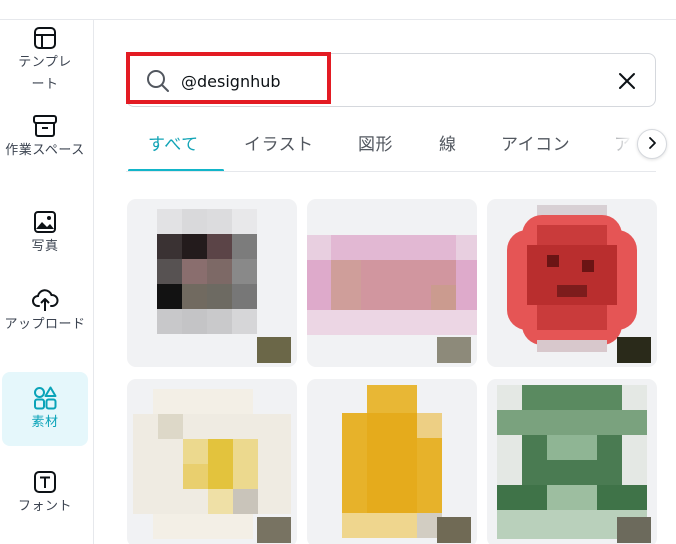  What do you see at coordinates (45, 38) in the screenshot?
I see `template-icon` at bounding box center [45, 38].